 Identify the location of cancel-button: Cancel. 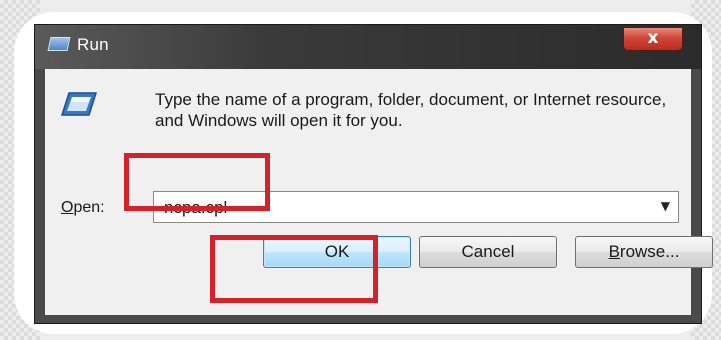
(488, 252).